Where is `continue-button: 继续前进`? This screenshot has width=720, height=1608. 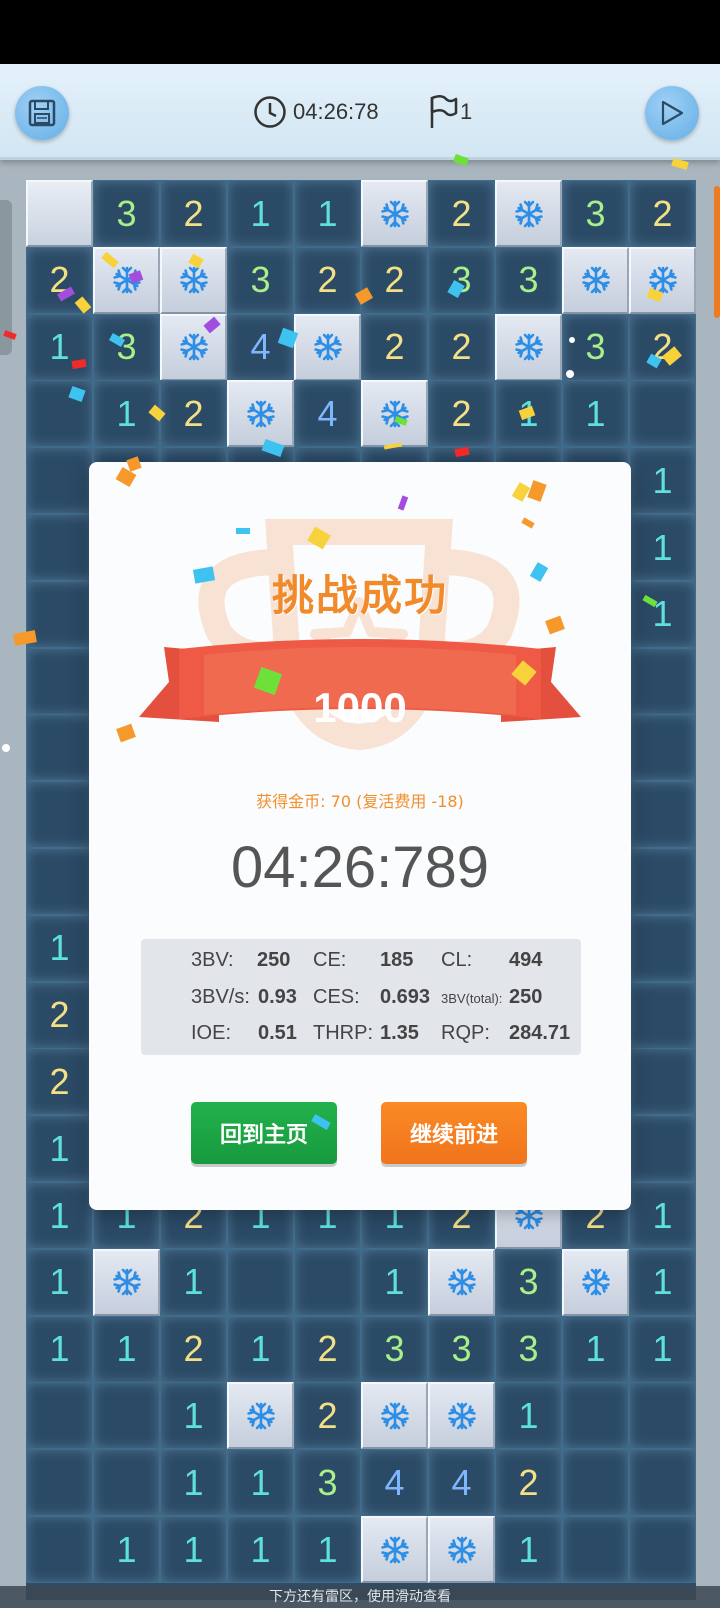 continue-button: 继续前进 is located at coordinates (454, 1133).